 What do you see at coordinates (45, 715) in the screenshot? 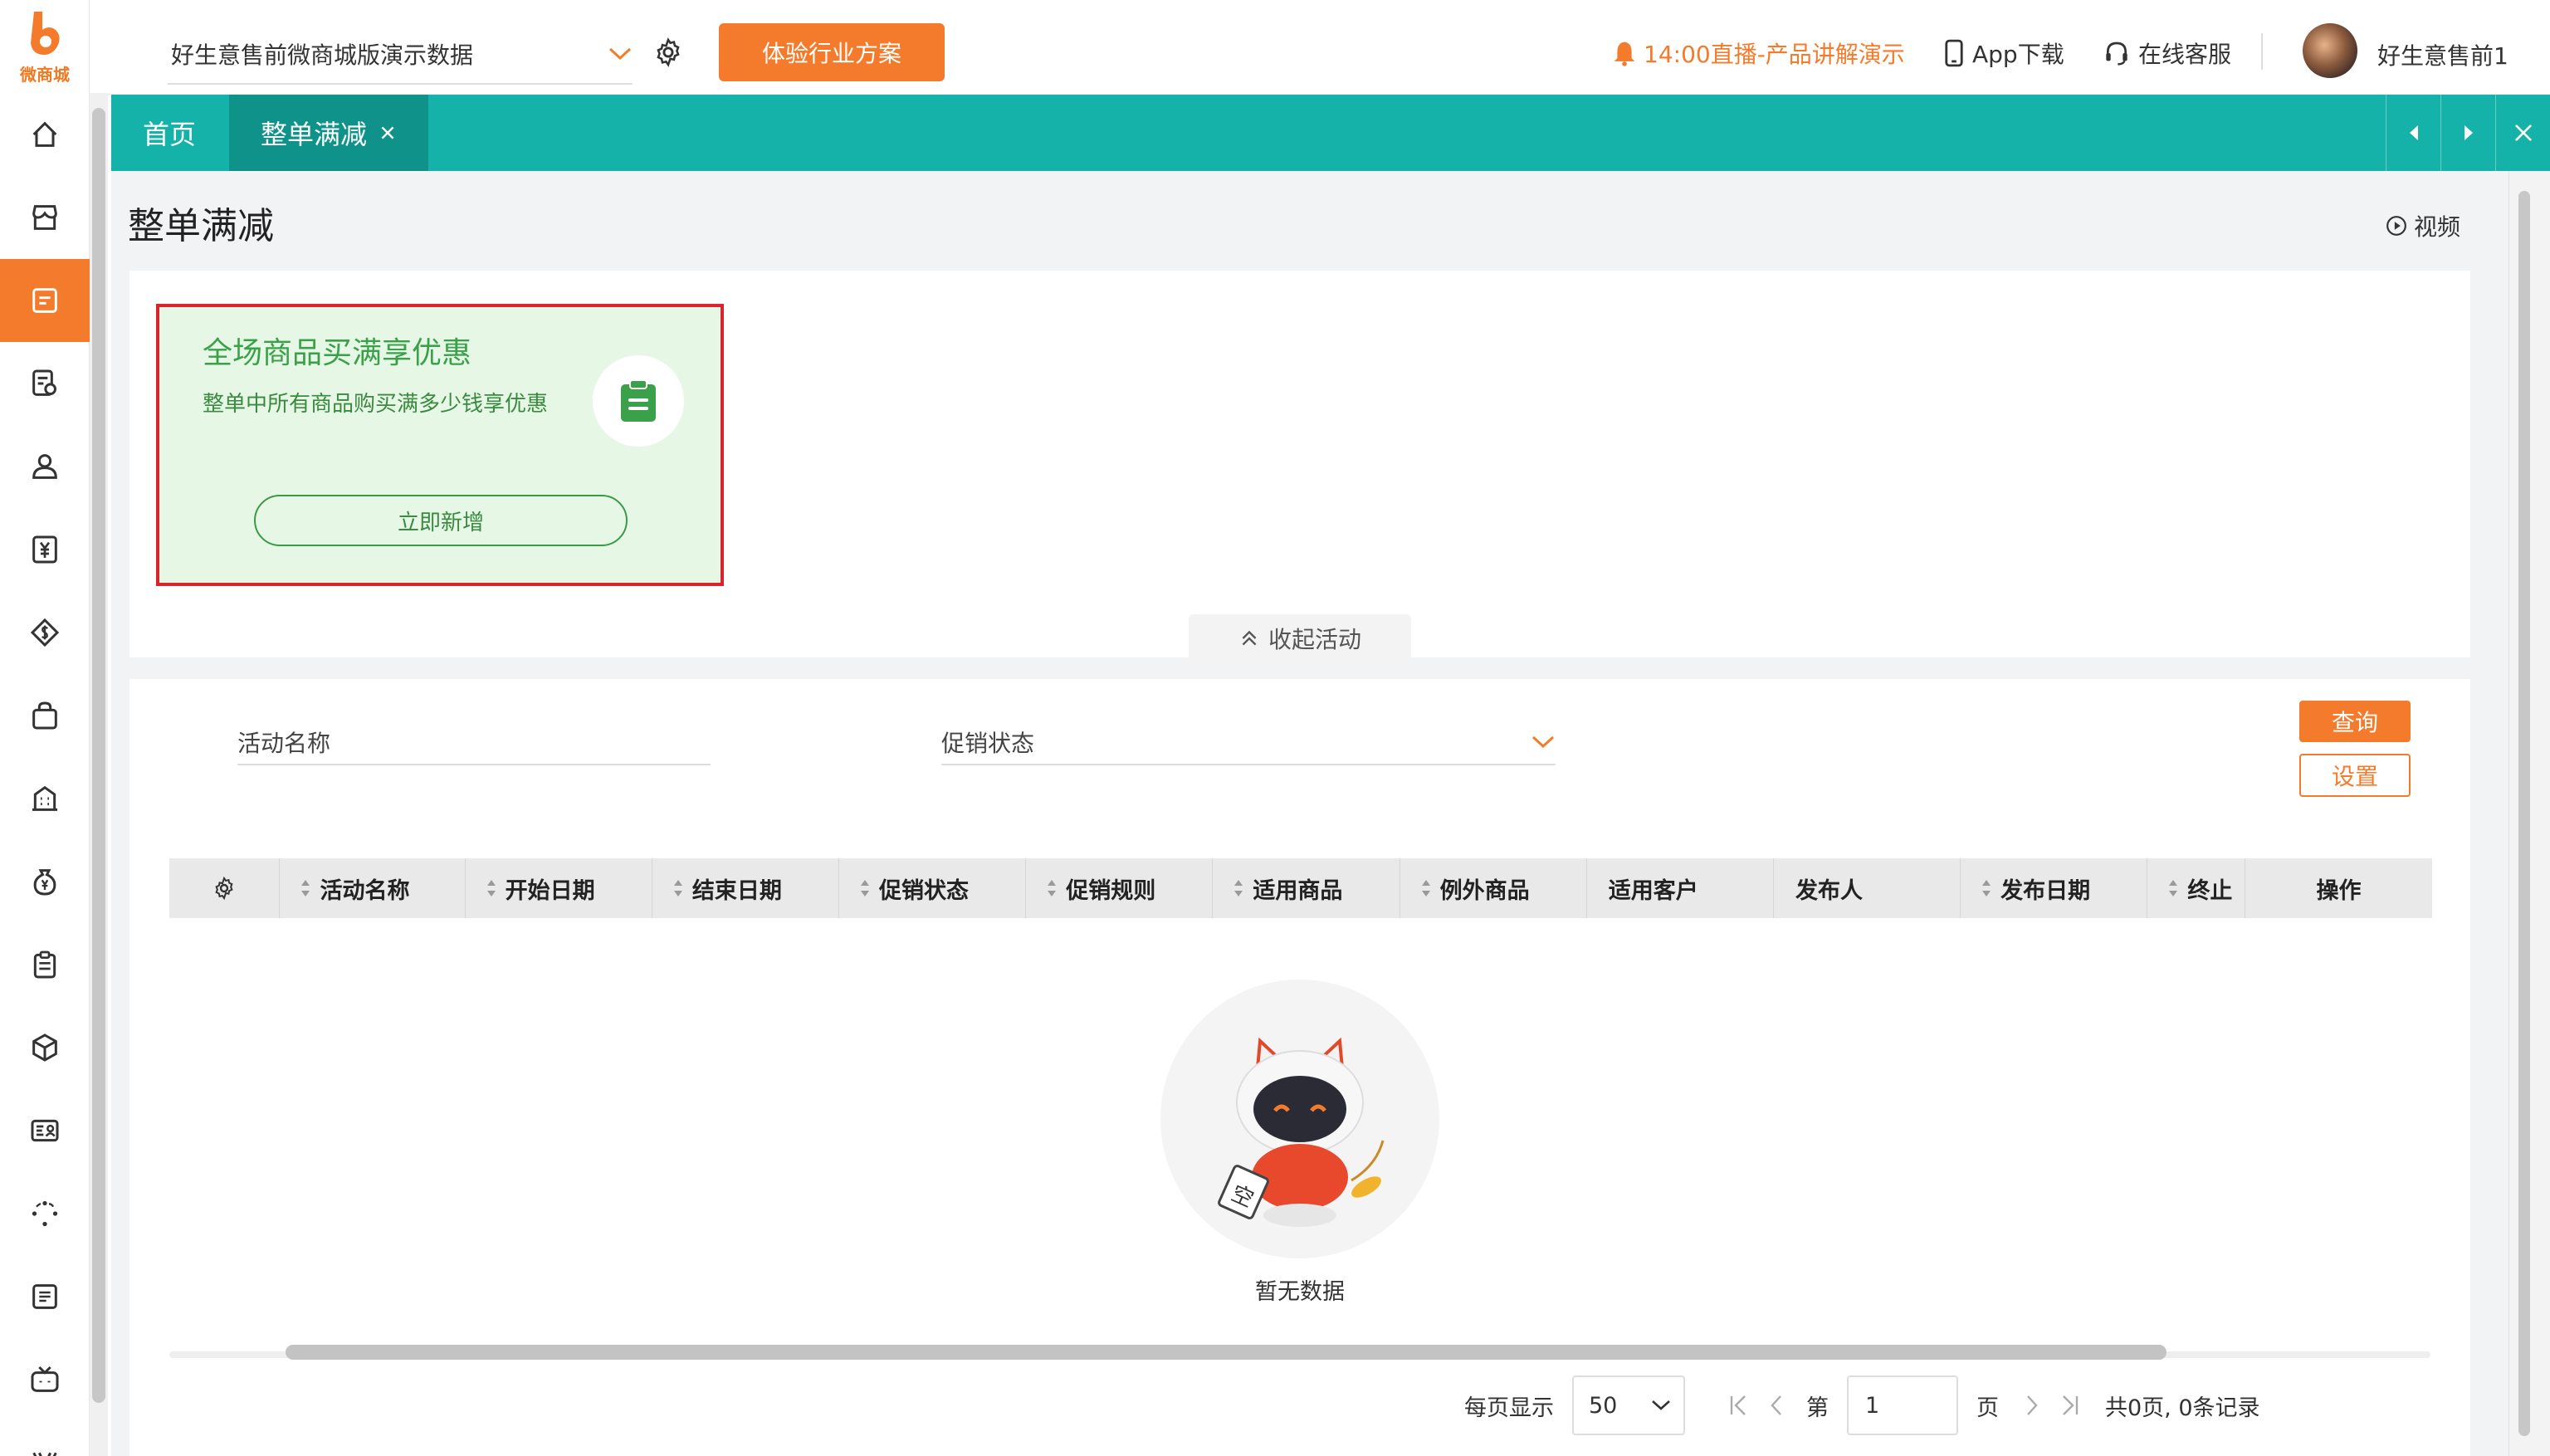
I see `sidebar-item-bag` at bounding box center [45, 715].